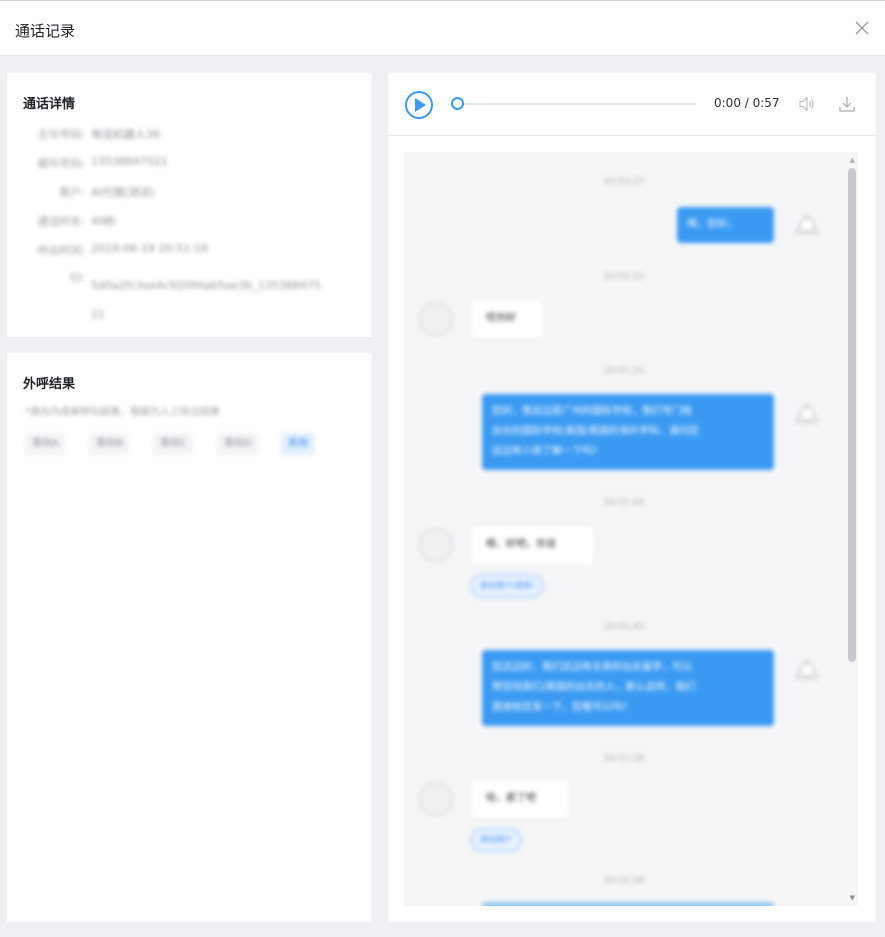 This screenshot has width=885, height=937. I want to click on volume-icon, so click(807, 104).